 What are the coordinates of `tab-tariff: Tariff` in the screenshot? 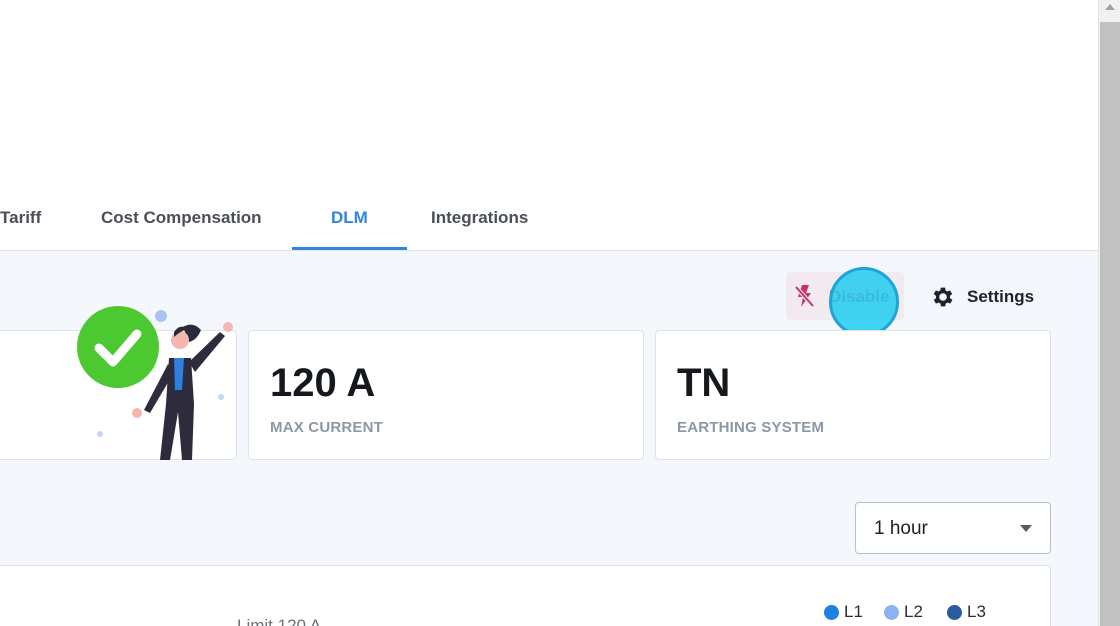 It's located at (20, 229).